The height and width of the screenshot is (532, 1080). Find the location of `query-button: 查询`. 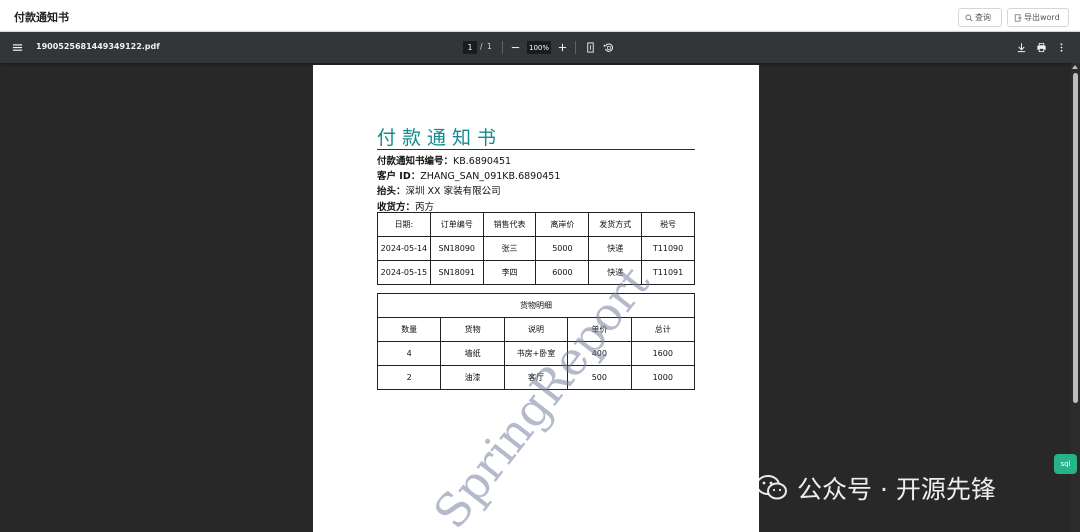

query-button: 查询 is located at coordinates (980, 17).